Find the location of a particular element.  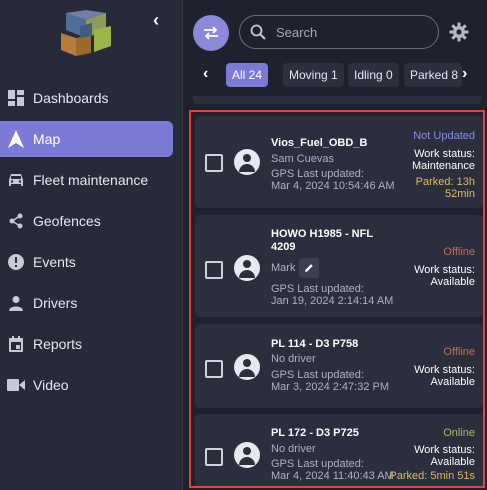

pencil-icon is located at coordinates (309, 268).